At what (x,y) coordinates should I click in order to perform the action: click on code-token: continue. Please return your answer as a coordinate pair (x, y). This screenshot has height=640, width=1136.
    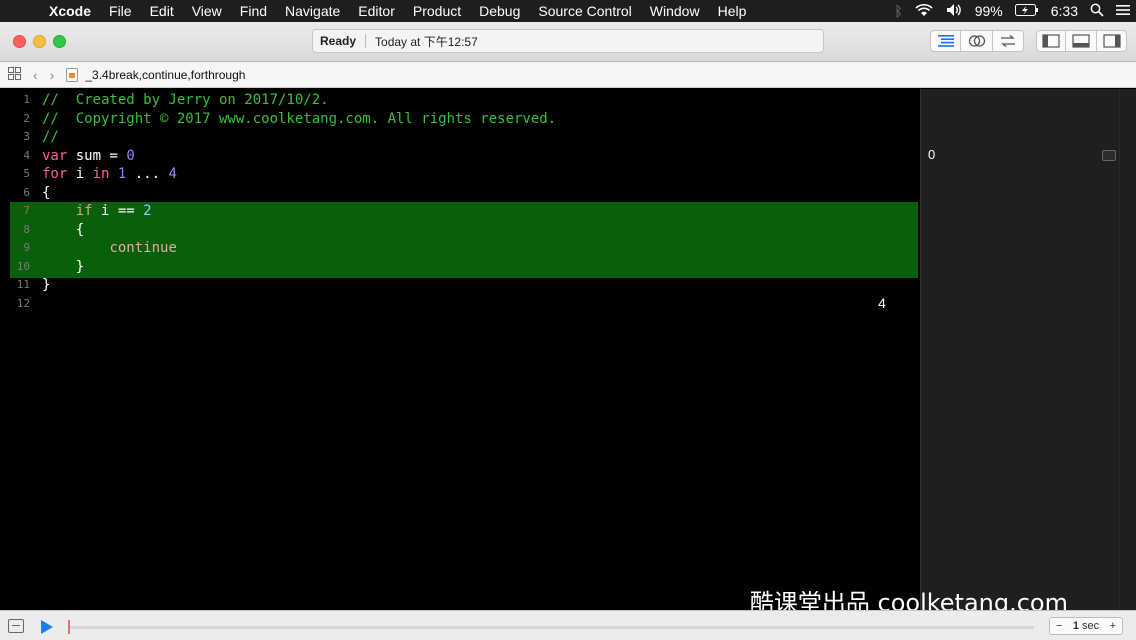
    Looking at the image, I should click on (143, 248).